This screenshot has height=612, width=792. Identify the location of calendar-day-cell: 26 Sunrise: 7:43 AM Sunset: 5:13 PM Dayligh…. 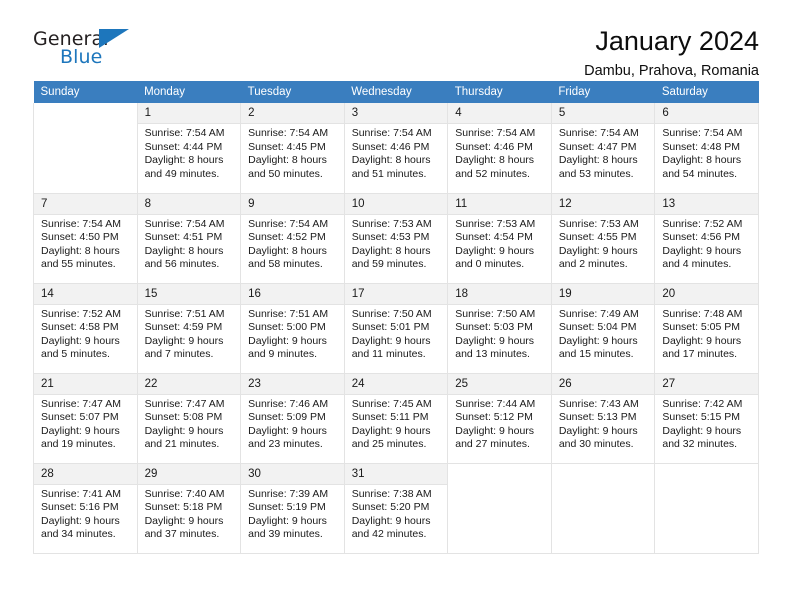
(603, 418).